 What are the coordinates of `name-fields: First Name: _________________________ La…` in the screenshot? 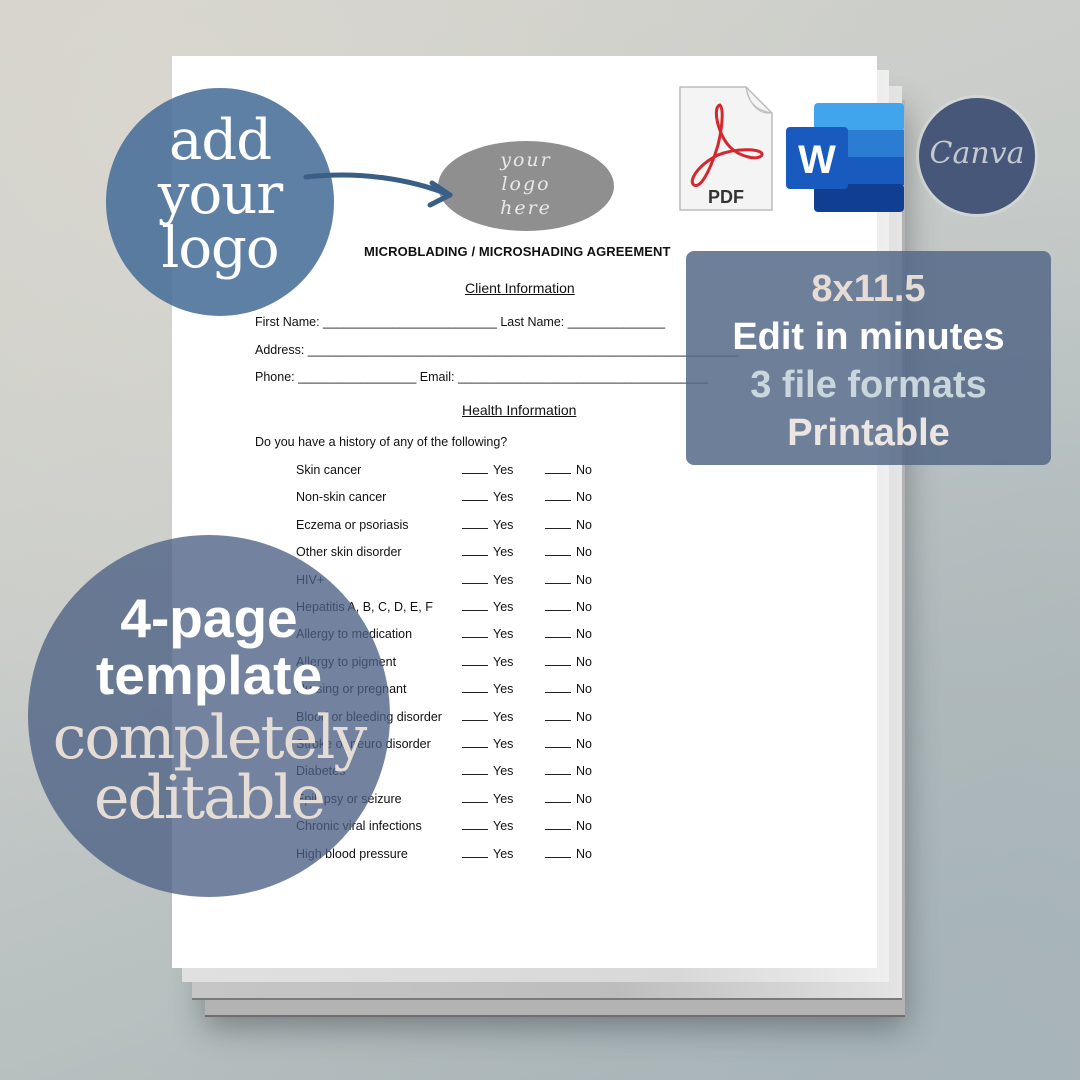 It's located at (460, 322).